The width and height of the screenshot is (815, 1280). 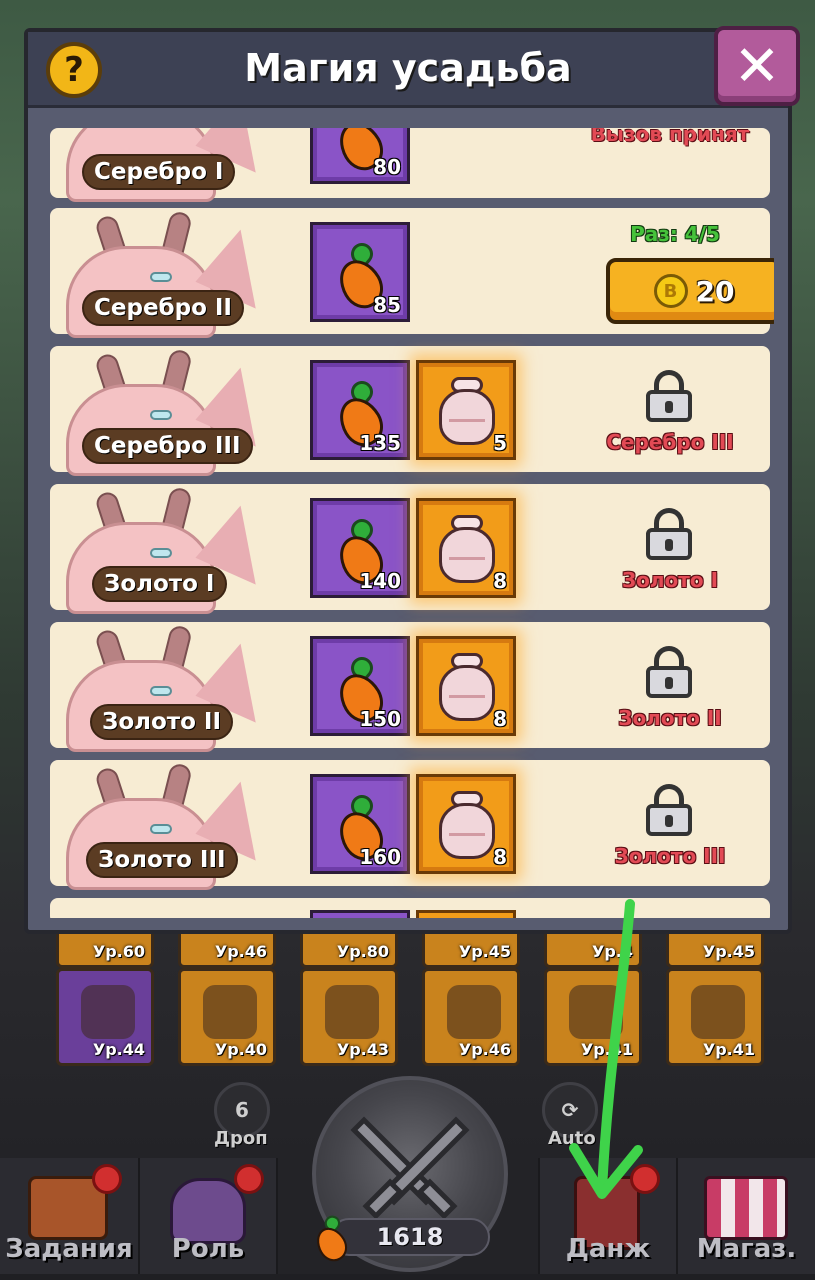 I want to click on dialog-header: ? Магия усадьба, so click(x=408, y=70).